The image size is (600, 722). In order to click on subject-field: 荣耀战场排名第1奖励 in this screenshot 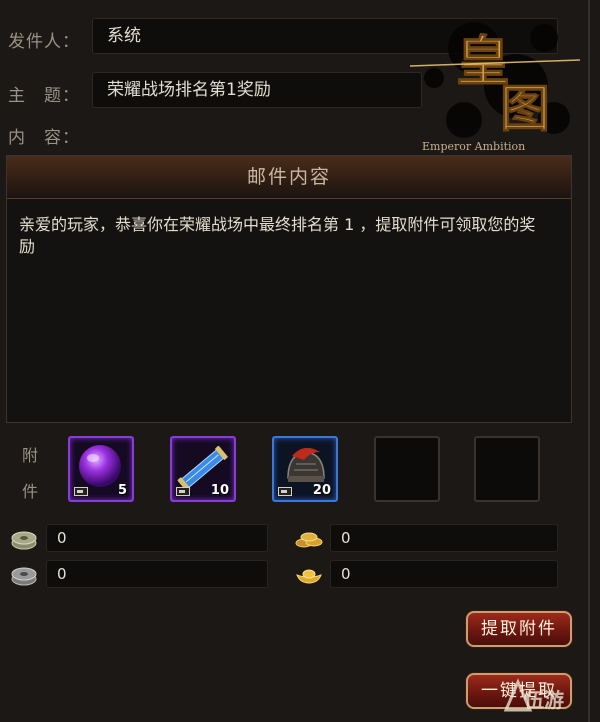, I will do `click(257, 90)`.